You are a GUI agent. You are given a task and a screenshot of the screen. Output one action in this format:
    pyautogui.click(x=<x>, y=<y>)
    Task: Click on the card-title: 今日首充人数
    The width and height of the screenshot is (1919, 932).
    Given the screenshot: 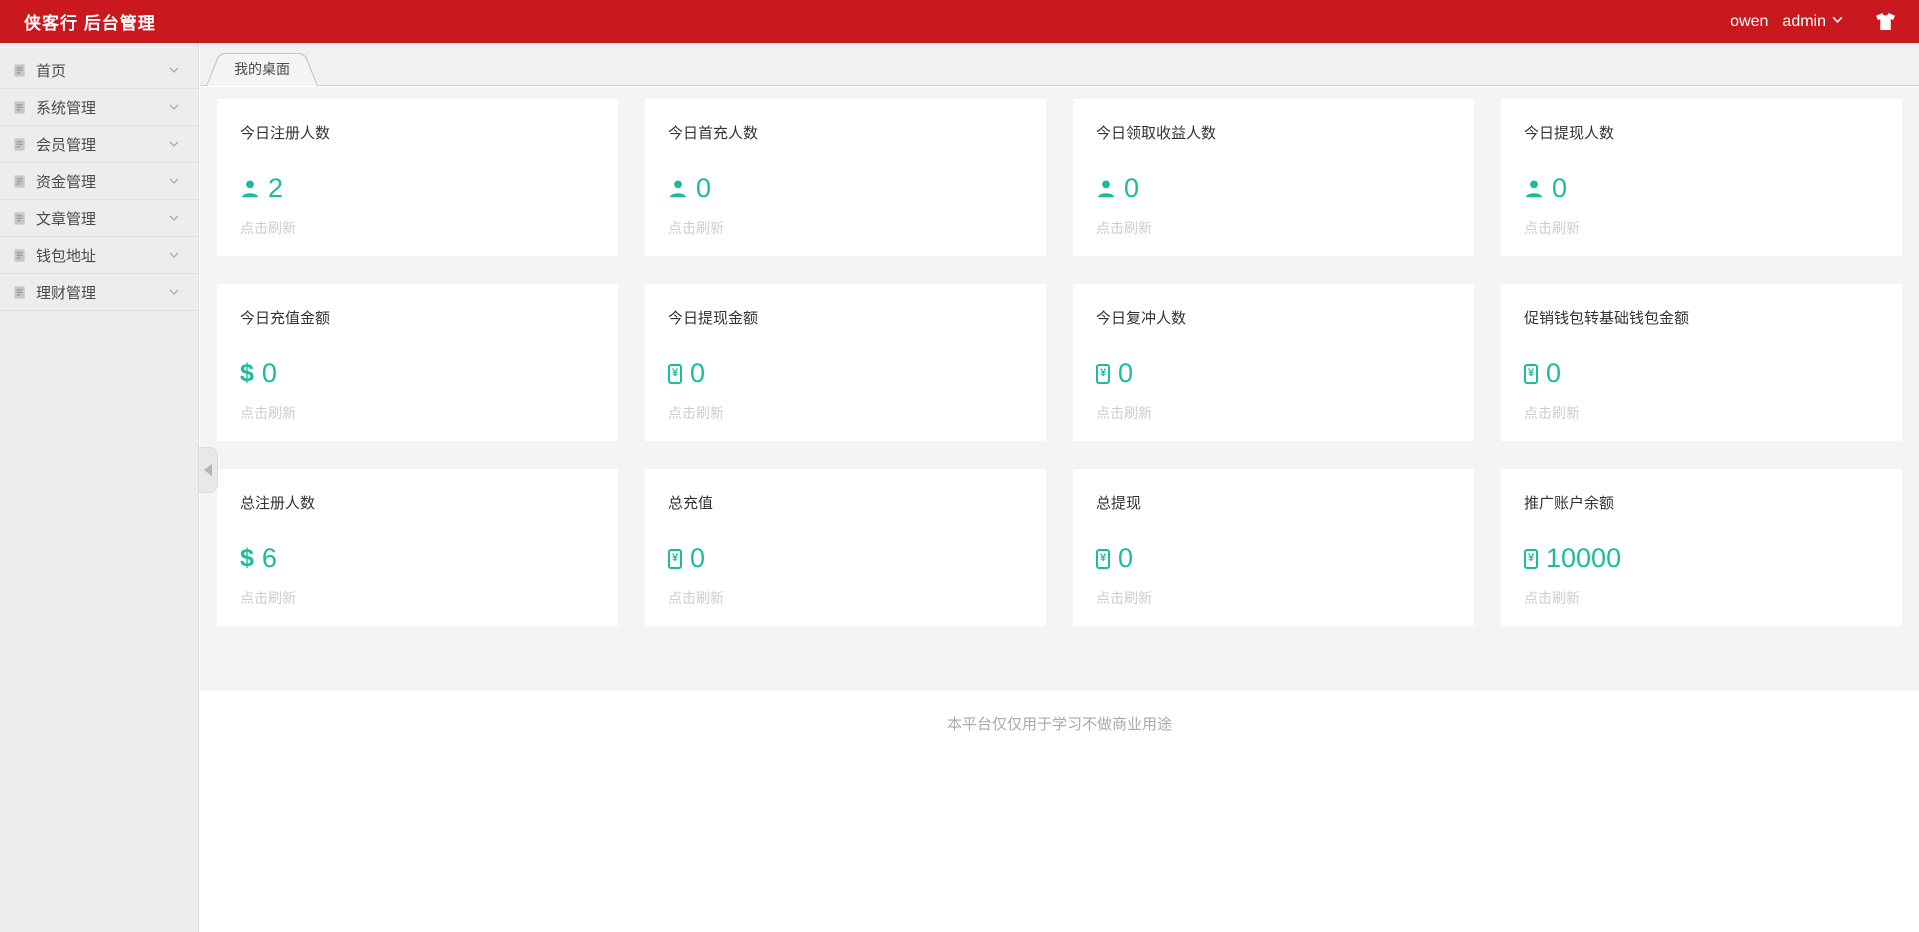 What is the action you would take?
    pyautogui.click(x=713, y=133)
    